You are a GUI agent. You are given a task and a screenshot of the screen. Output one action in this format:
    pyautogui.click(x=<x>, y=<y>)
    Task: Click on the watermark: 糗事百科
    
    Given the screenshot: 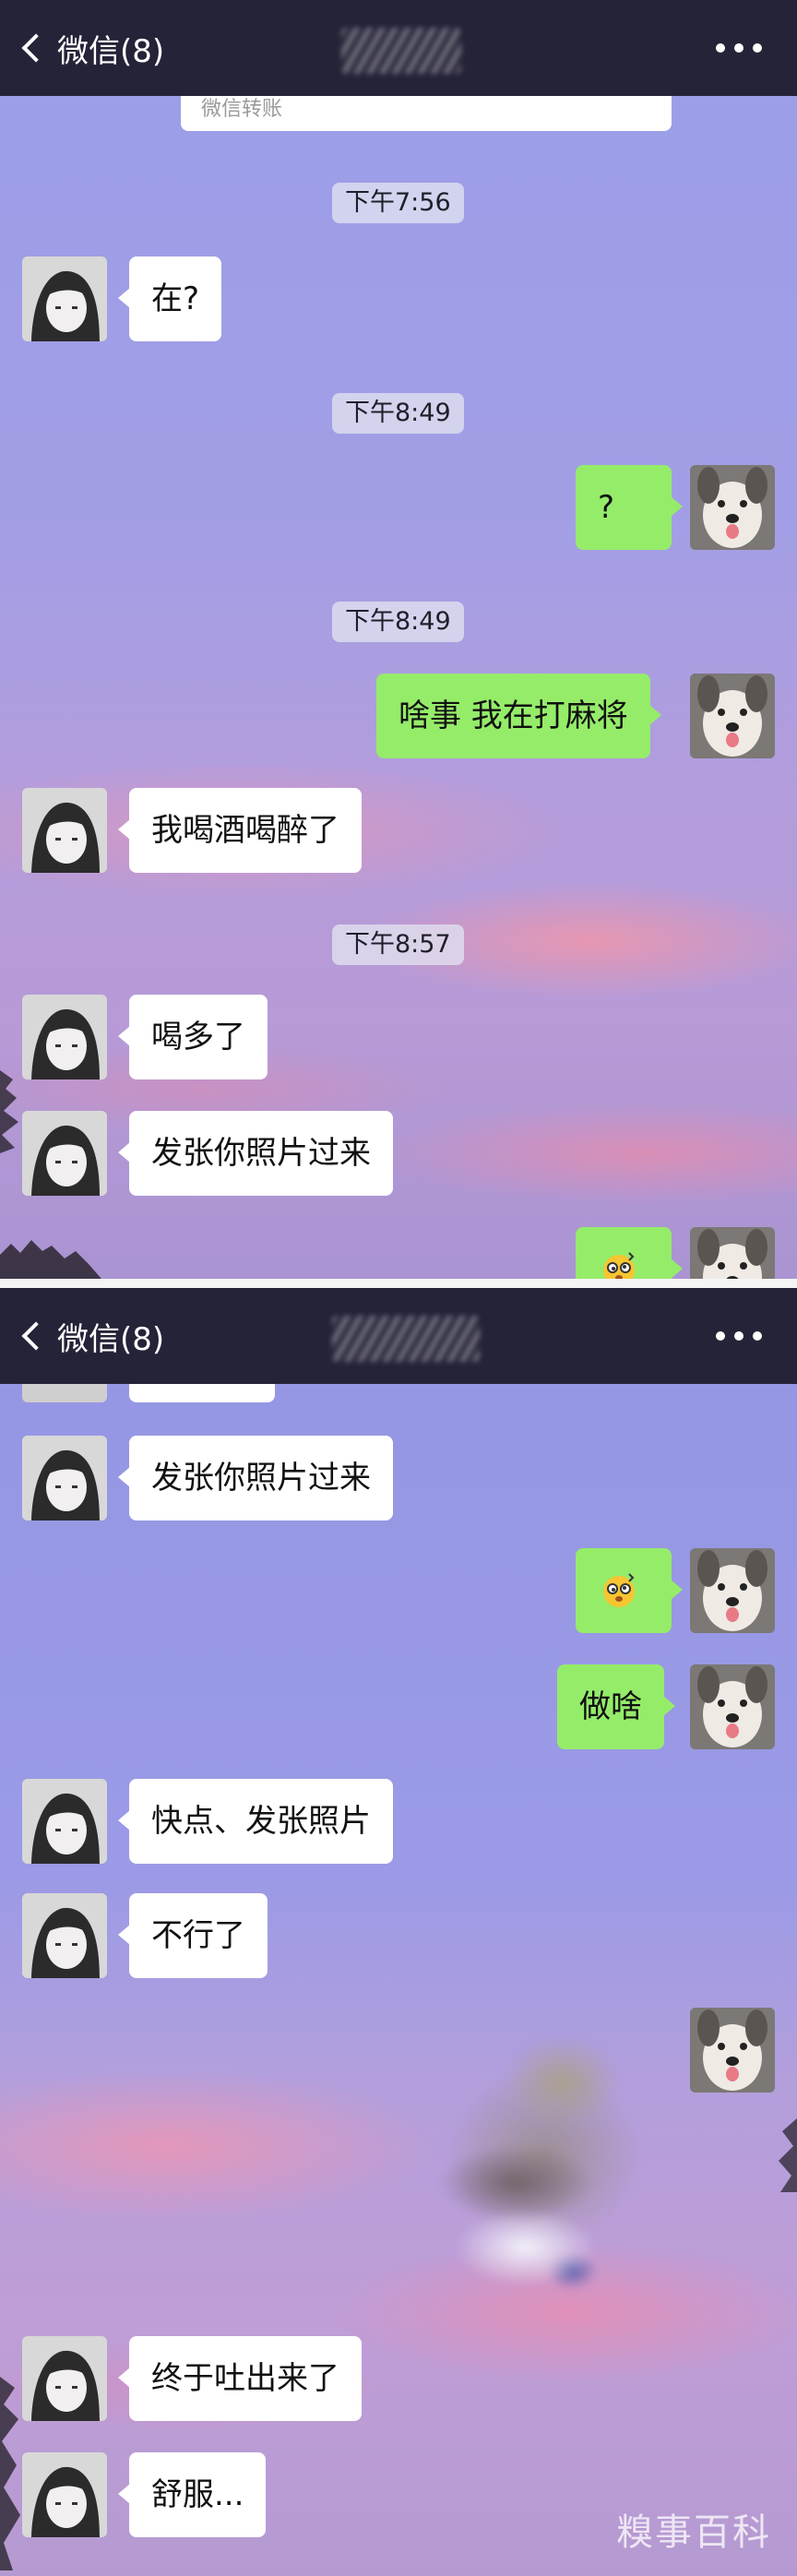 What is the action you would take?
    pyautogui.click(x=693, y=2532)
    